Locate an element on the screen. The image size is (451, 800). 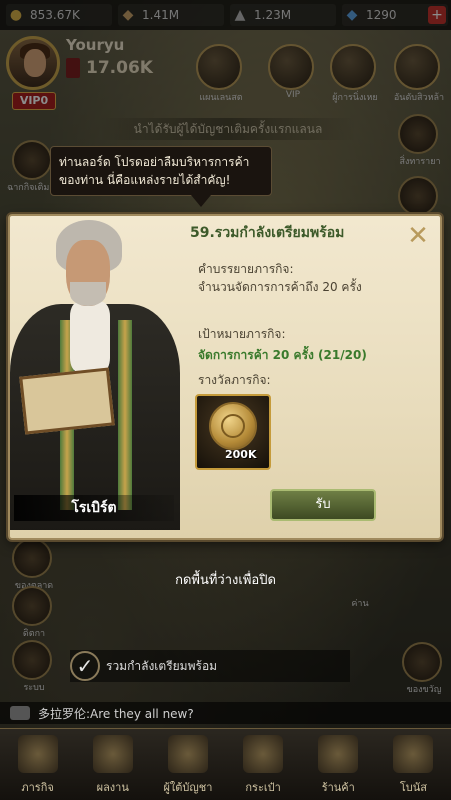
tap-to-close-hint: กดพื้นที่ว่างเพื่อปิด is located at coordinates (225, 580).